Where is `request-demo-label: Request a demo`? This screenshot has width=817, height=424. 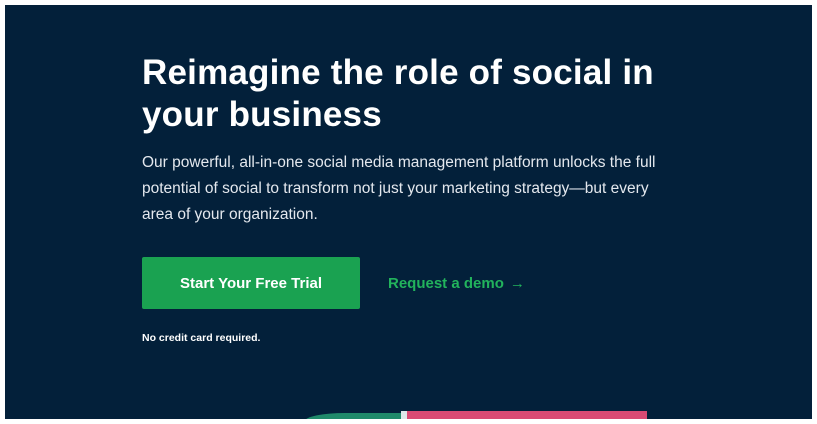
request-demo-label: Request a demo is located at coordinates (446, 283).